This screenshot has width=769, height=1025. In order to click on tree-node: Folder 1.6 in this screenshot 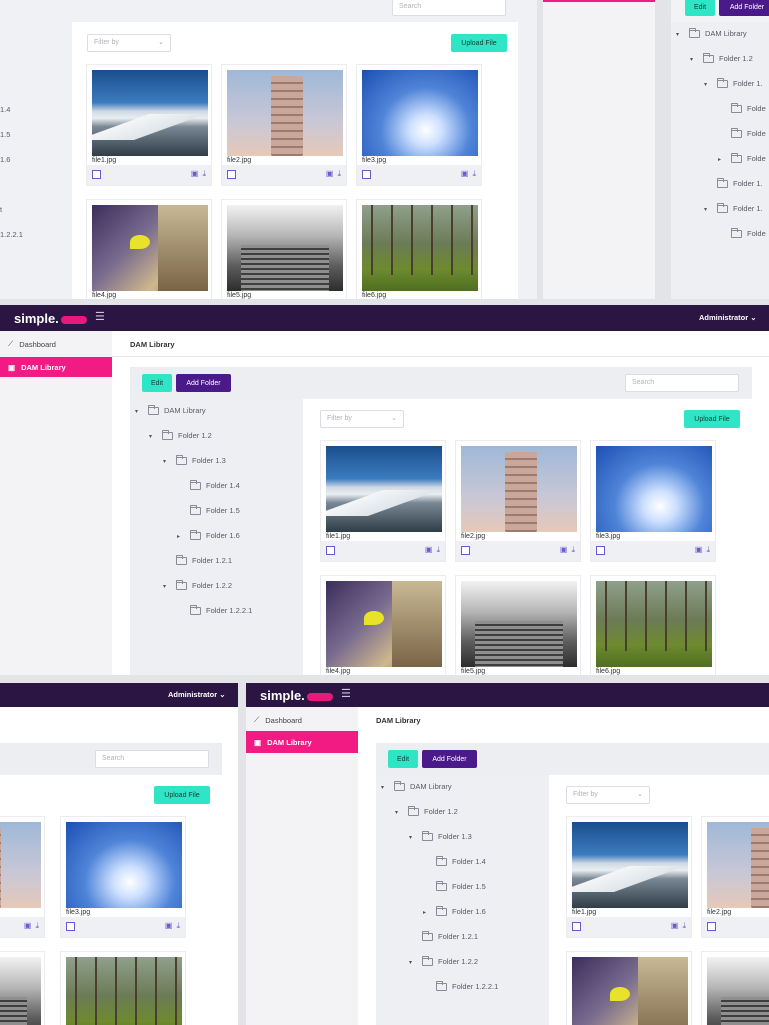, I will do `click(215, 534)`.